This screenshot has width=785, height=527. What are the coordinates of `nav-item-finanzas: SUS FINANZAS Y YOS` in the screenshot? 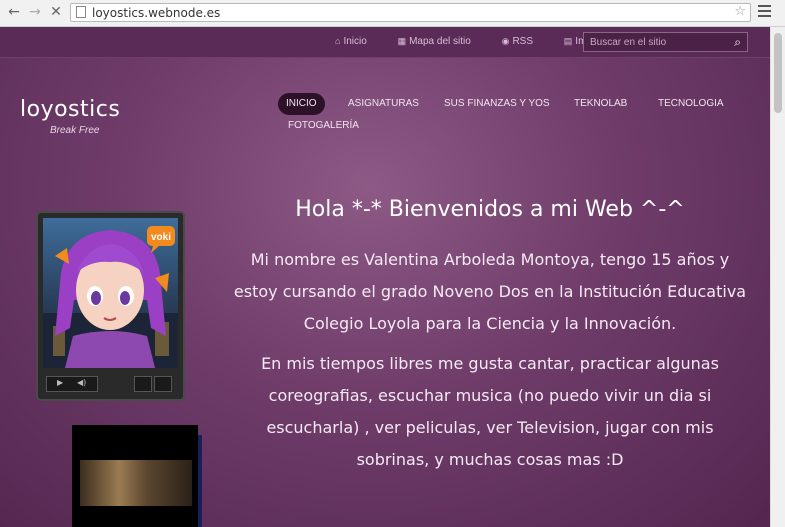 It's located at (497, 104).